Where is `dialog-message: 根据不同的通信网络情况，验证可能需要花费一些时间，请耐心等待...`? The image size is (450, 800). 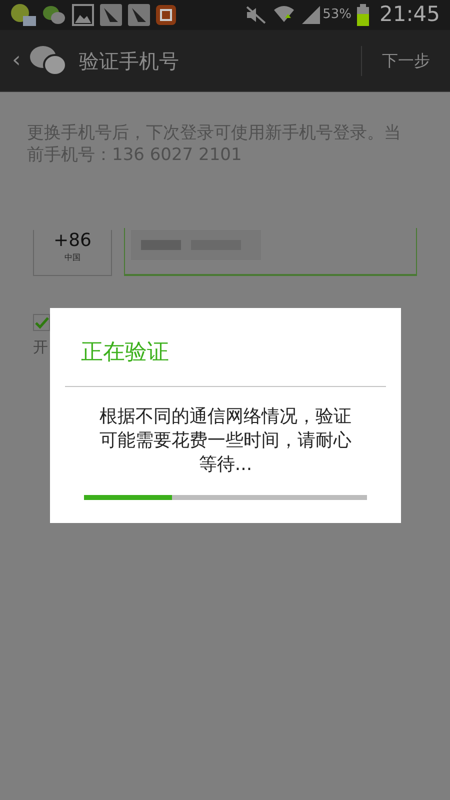
dialog-message: 根据不同的通信网络情况，验证可能需要花费一些时间，请耐心等待... is located at coordinates (225, 441).